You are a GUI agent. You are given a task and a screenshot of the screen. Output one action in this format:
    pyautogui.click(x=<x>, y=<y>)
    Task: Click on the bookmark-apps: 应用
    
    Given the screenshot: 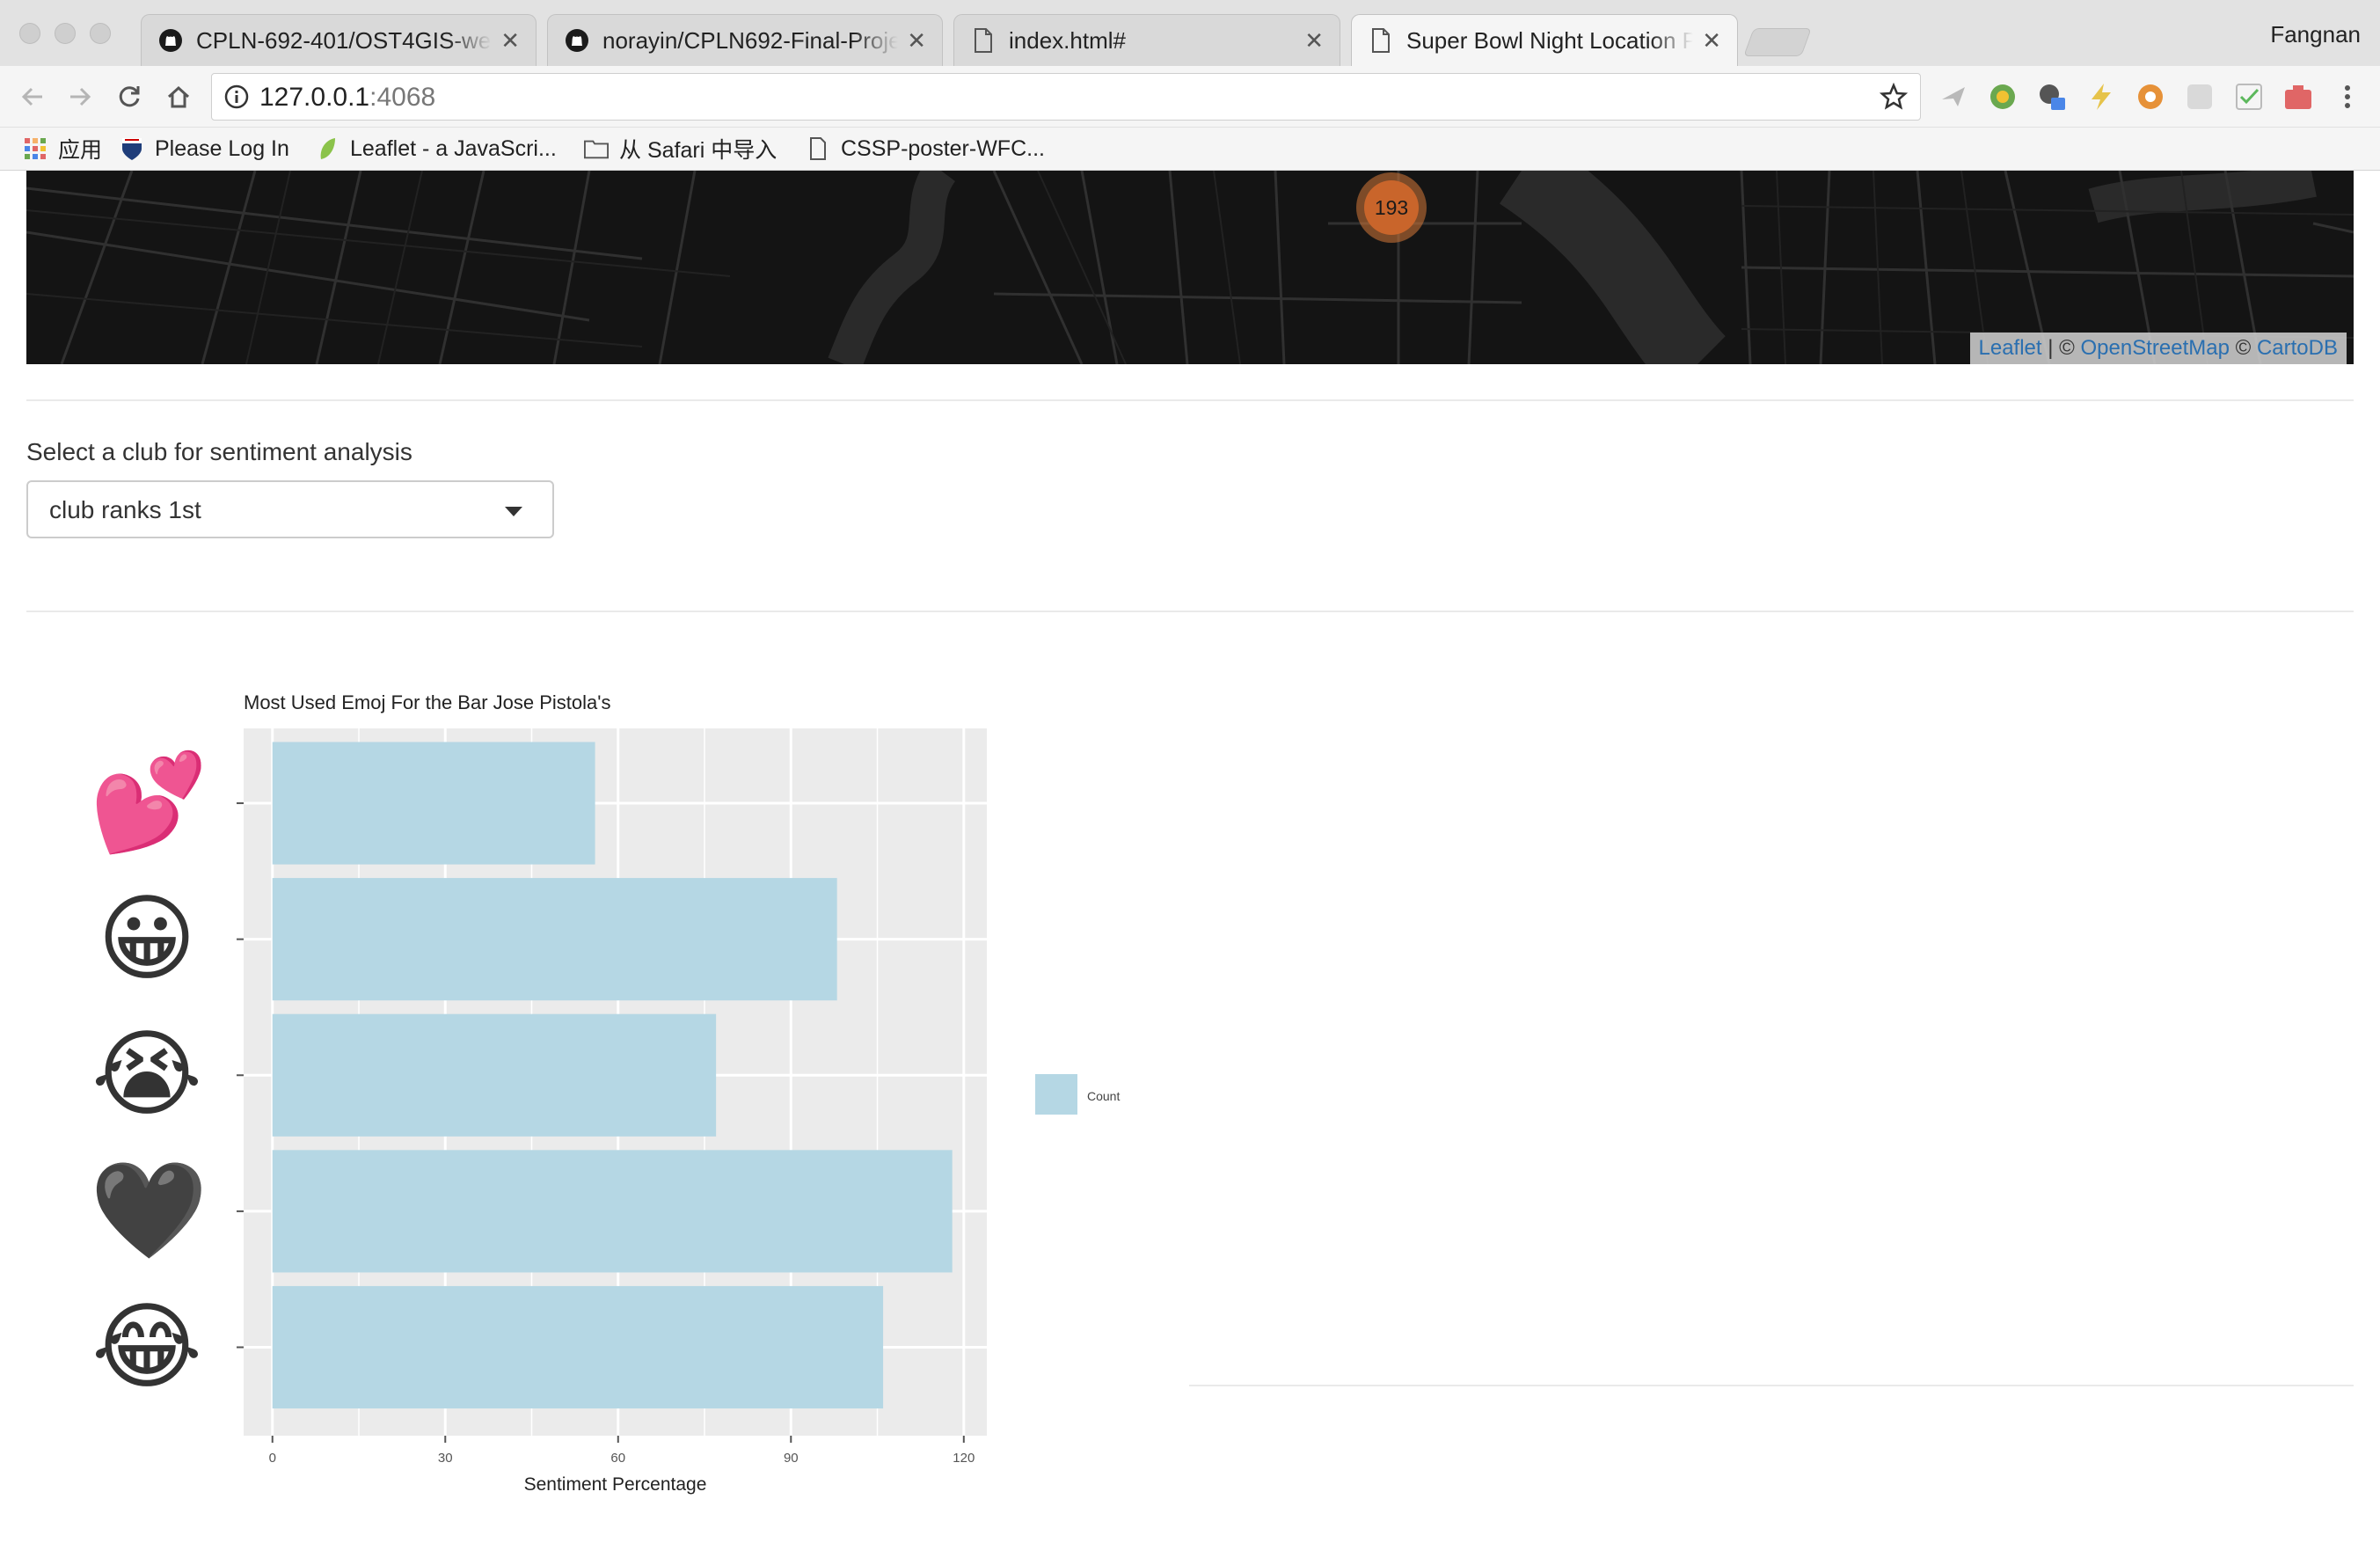 What is the action you would take?
    pyautogui.click(x=62, y=149)
    